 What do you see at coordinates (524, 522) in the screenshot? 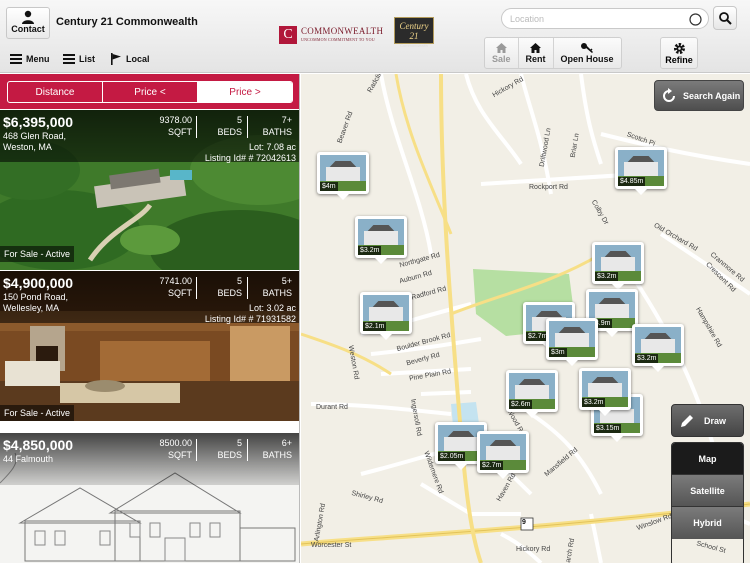
I see `route-shield: 9` at bounding box center [524, 522].